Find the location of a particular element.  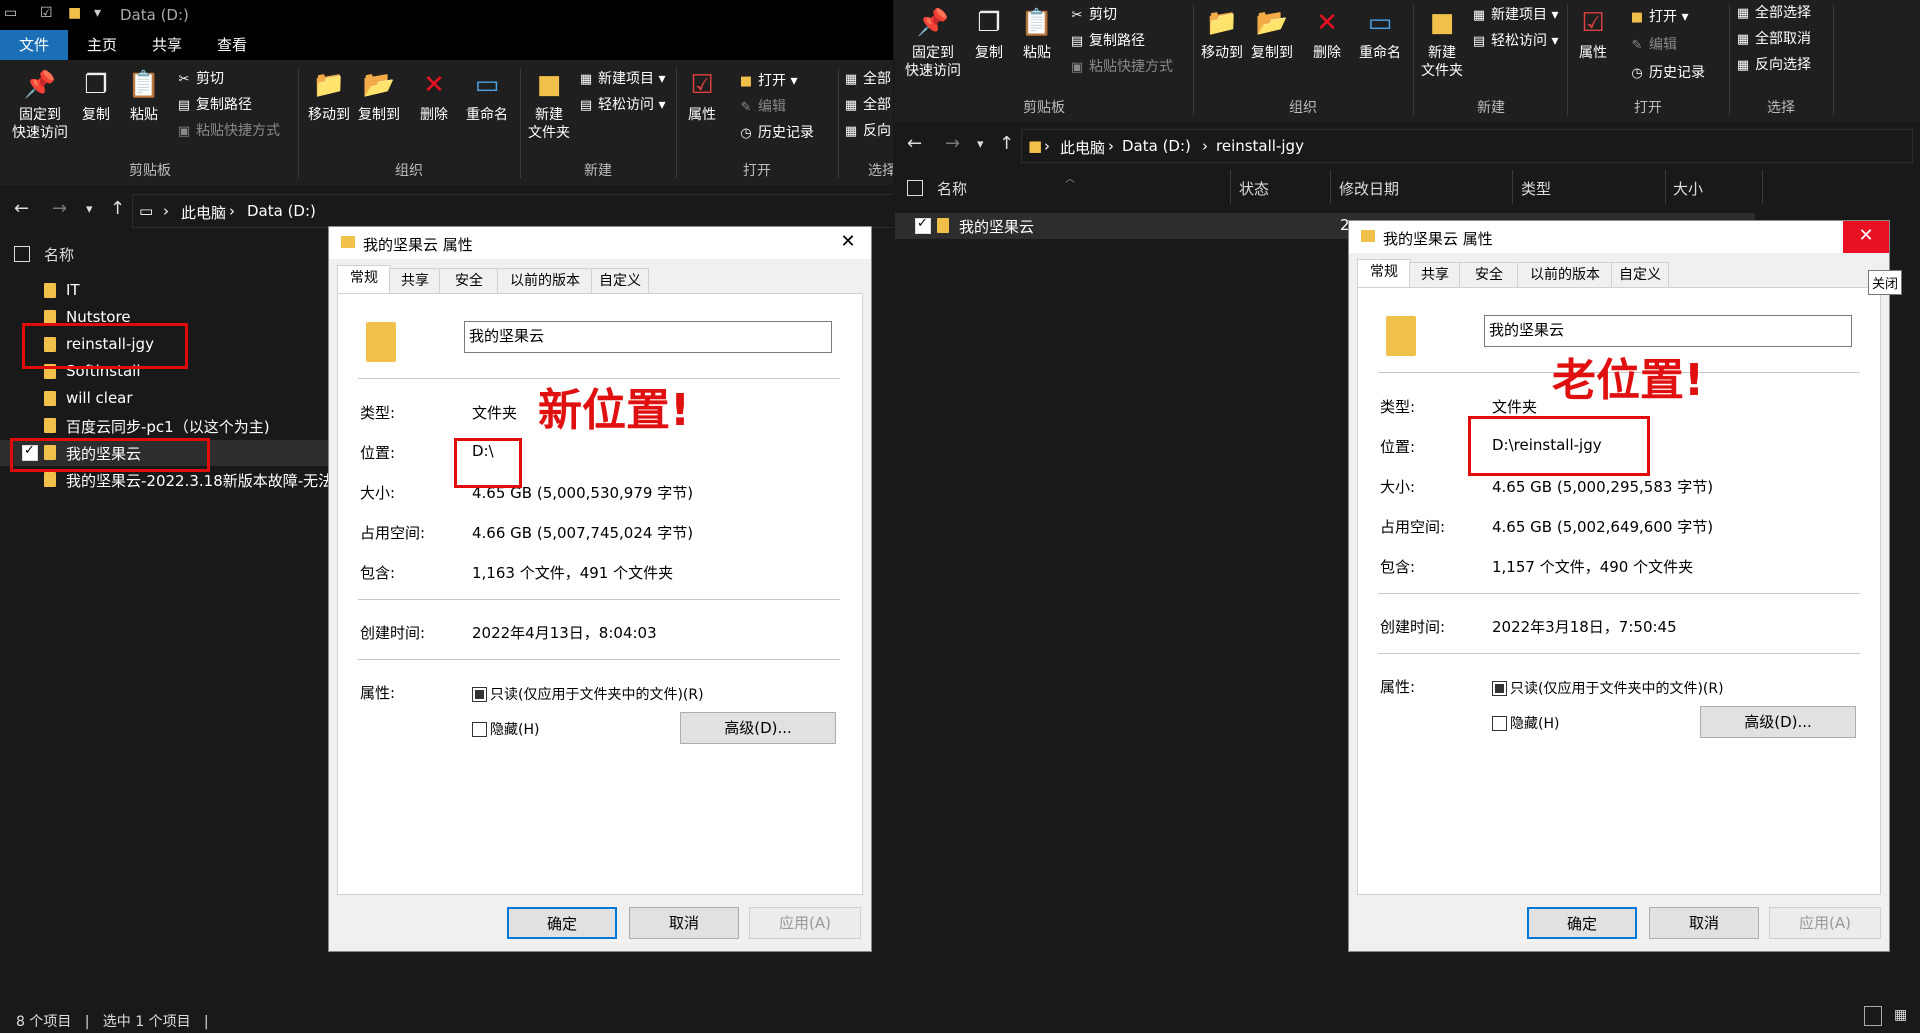

select-all-button: ▦ 全部 is located at coordinates (867, 78).